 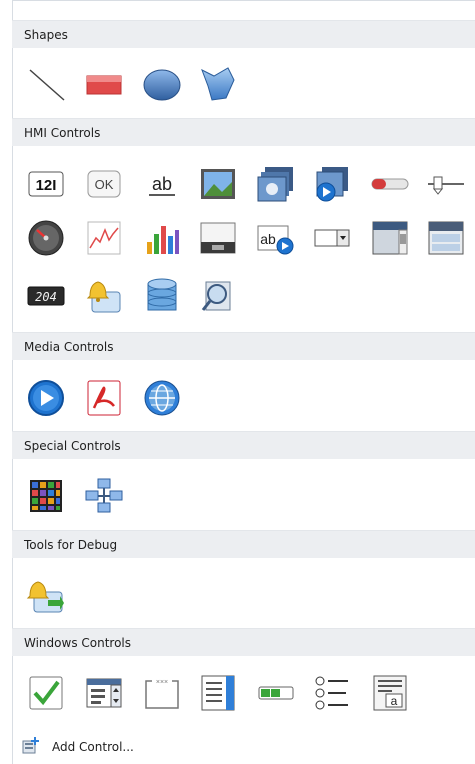 I want to click on text-label-icon: ab, so click(x=162, y=184).